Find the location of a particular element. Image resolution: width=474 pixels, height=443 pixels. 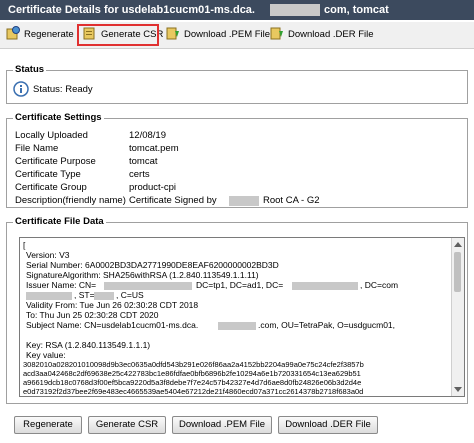

scrollbar-thumb is located at coordinates (457, 272).